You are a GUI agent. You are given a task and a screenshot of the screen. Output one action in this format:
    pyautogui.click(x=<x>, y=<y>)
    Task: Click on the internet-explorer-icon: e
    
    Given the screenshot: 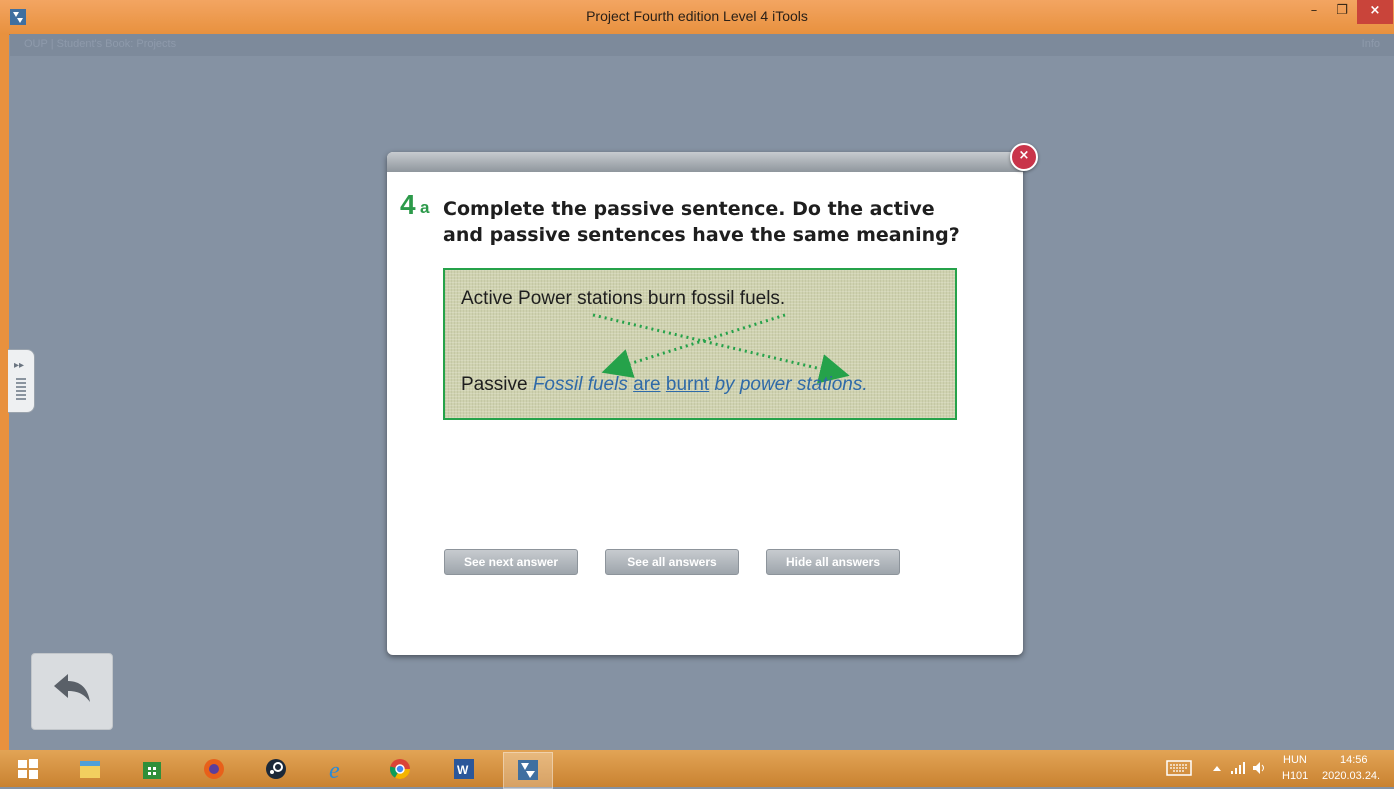 What is the action you would take?
    pyautogui.click(x=334, y=769)
    